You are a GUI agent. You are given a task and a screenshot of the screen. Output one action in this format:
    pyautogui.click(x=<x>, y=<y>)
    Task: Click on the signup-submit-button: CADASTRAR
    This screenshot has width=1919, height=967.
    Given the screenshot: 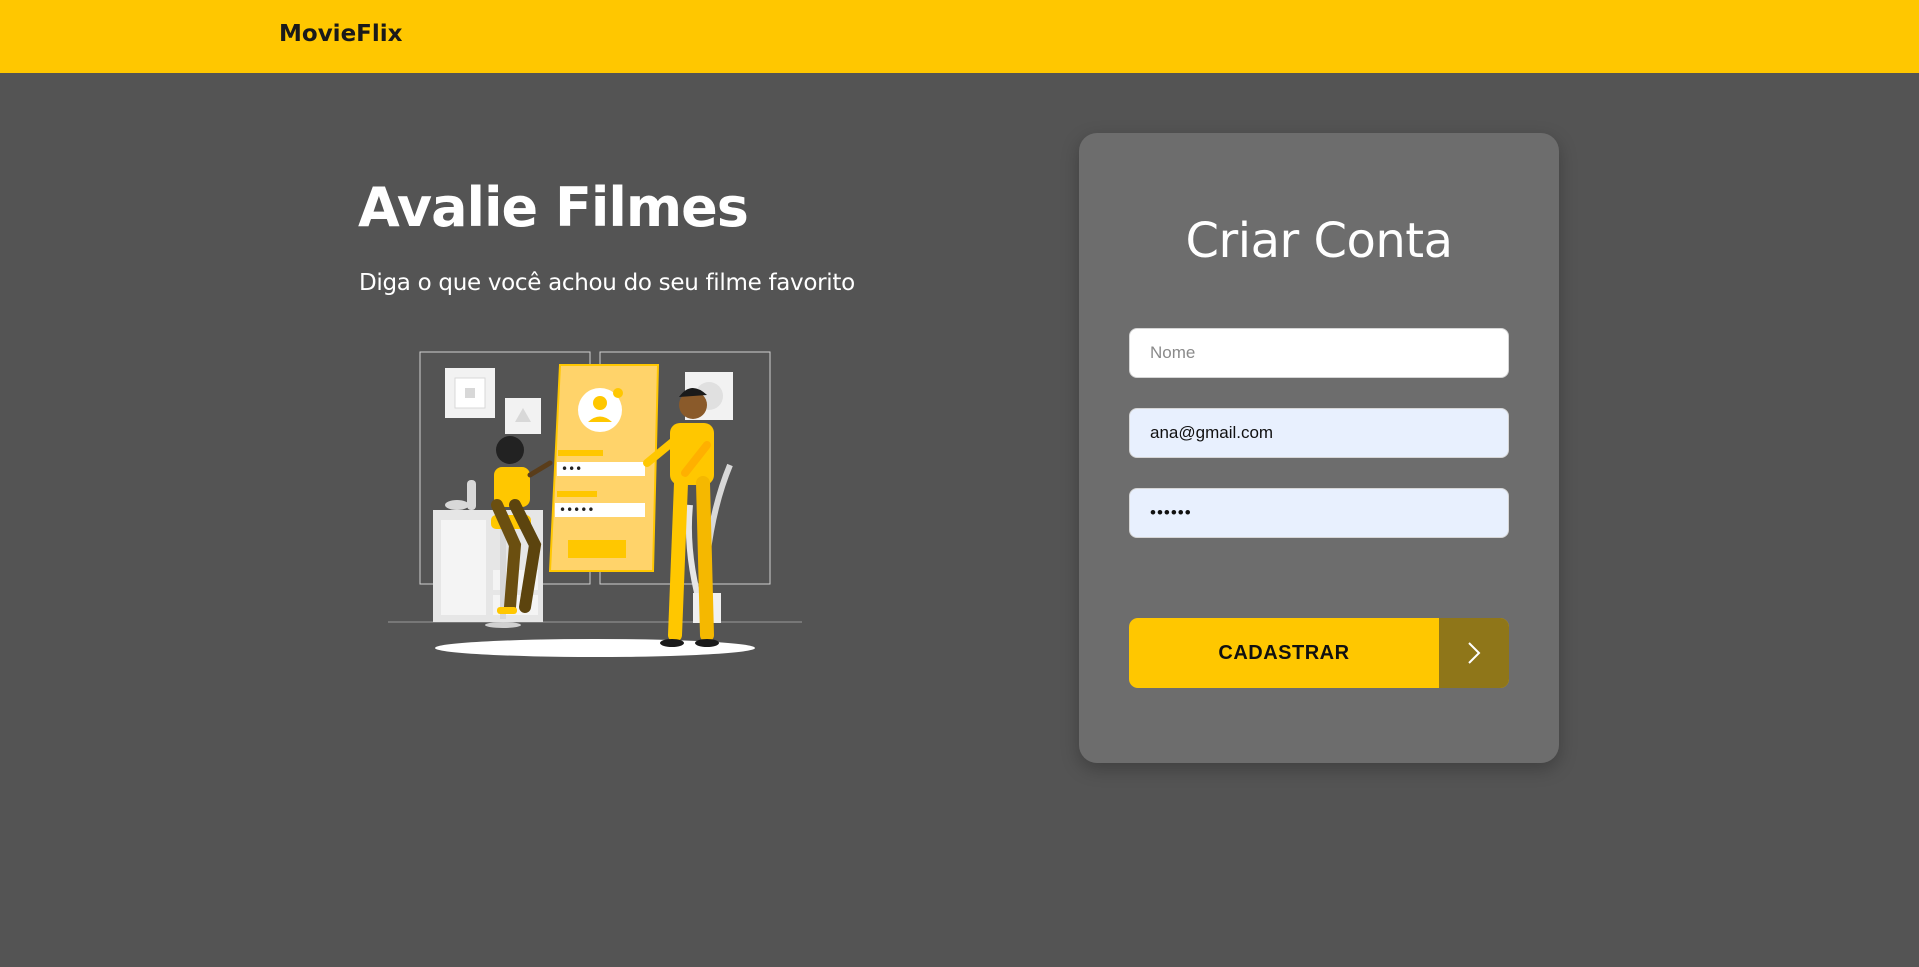 What is the action you would take?
    pyautogui.click(x=1319, y=653)
    